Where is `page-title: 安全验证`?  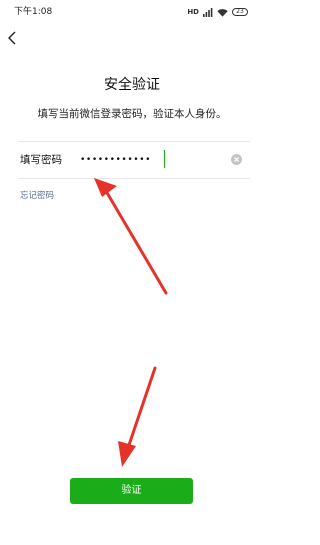 page-title: 安全验证 is located at coordinates (132, 85).